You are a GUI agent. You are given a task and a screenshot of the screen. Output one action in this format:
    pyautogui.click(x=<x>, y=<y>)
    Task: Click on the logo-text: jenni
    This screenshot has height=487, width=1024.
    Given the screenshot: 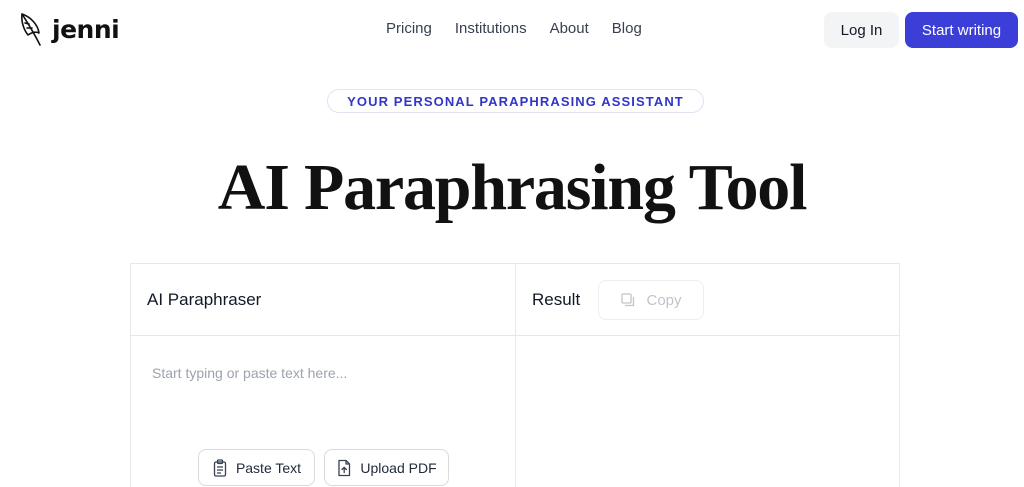 What is the action you would take?
    pyautogui.click(x=86, y=29)
    